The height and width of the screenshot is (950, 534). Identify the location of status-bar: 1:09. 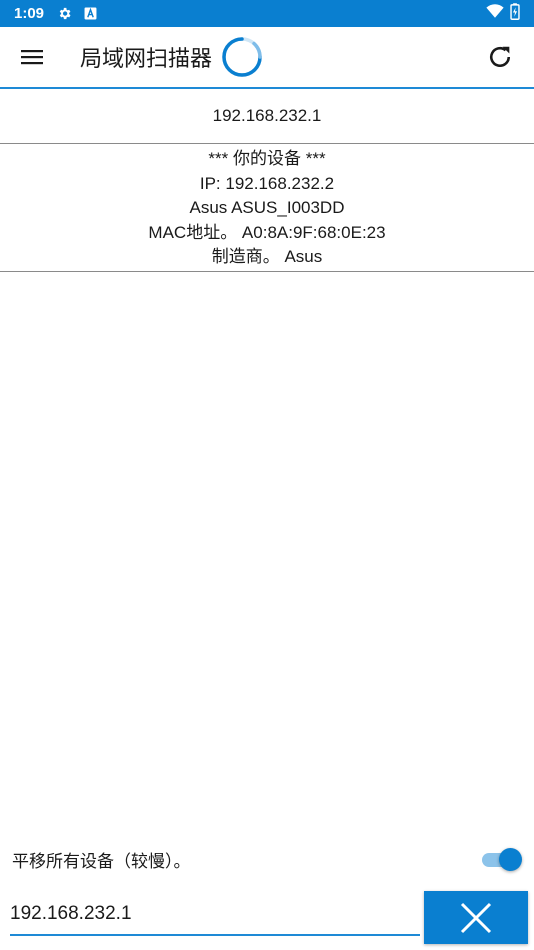
(267, 13).